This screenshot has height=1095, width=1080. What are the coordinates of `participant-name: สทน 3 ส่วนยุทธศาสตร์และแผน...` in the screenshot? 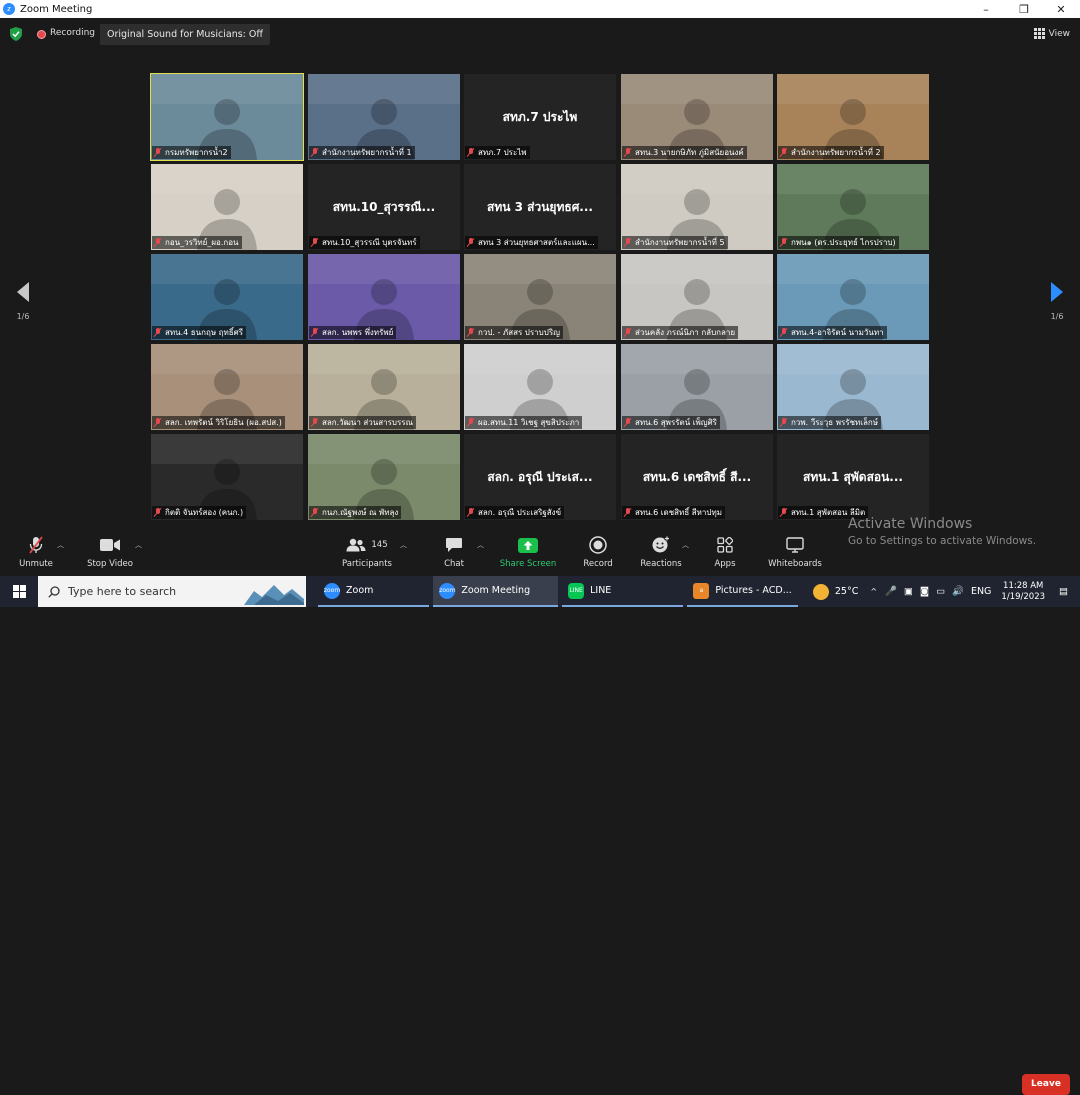 It's located at (536, 242).